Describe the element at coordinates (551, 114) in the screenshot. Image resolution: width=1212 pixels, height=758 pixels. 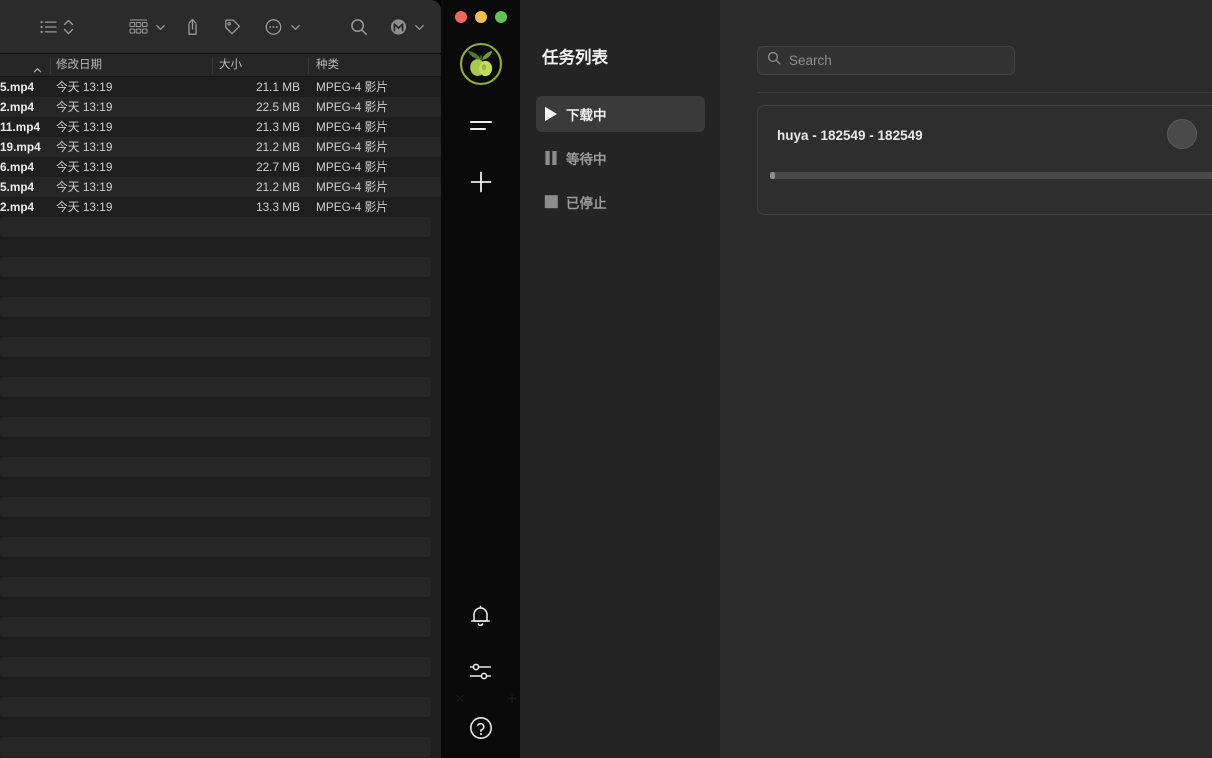
I see `play-triangle-icon` at that location.